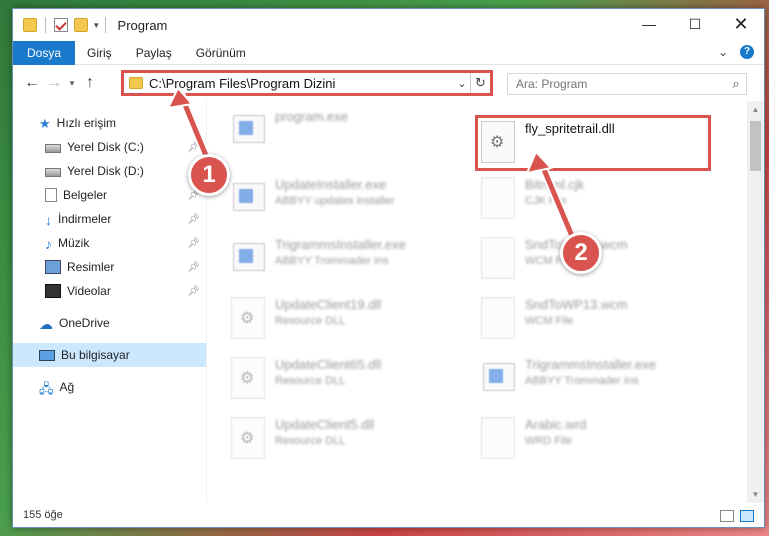 This screenshot has height=536, width=769. I want to click on sidebar-item-pictures: Resimler 📌︎, so click(109, 267).